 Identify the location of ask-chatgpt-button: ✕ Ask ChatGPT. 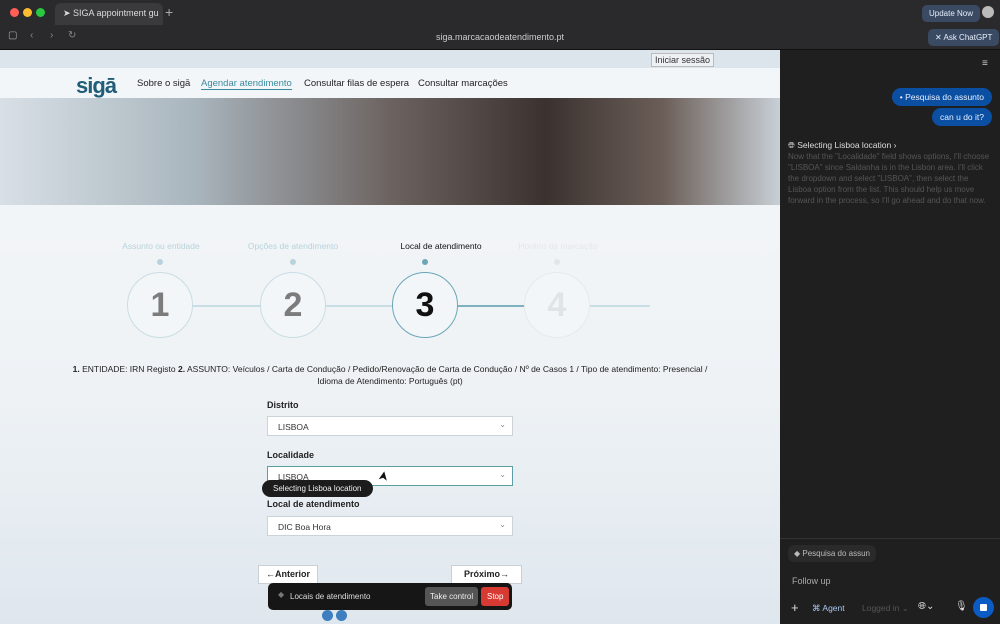
(964, 37).